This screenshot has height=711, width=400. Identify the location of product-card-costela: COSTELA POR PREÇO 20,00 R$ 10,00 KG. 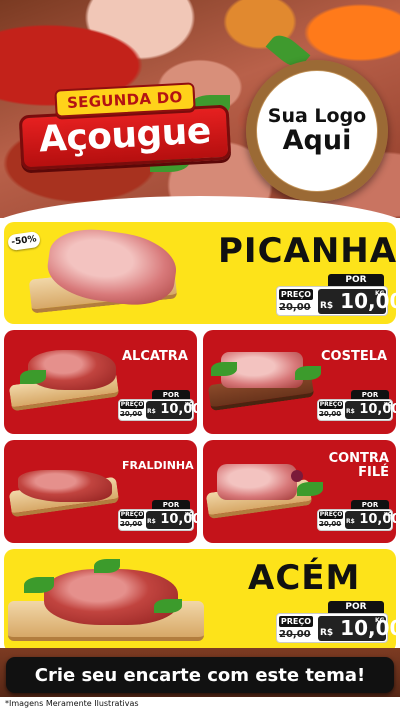
(299, 382).